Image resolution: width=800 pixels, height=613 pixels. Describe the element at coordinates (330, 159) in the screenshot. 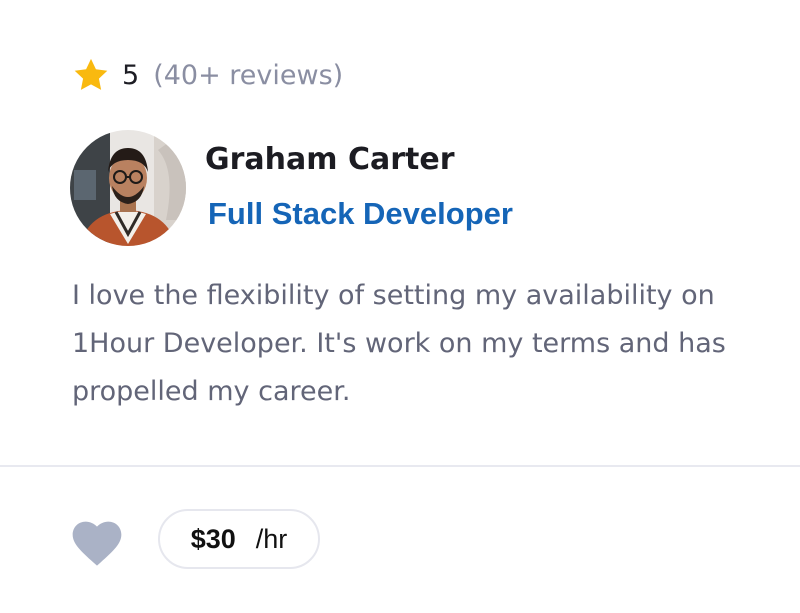

I see `profile-name: Graham Carter` at that location.